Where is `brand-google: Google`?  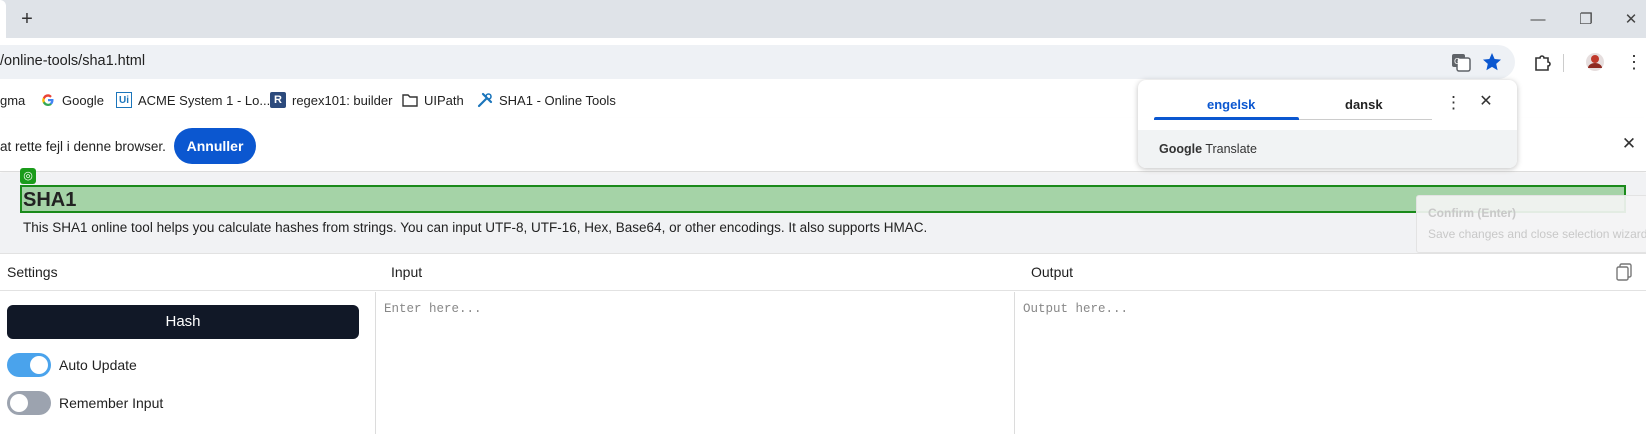
brand-google: Google is located at coordinates (1181, 149).